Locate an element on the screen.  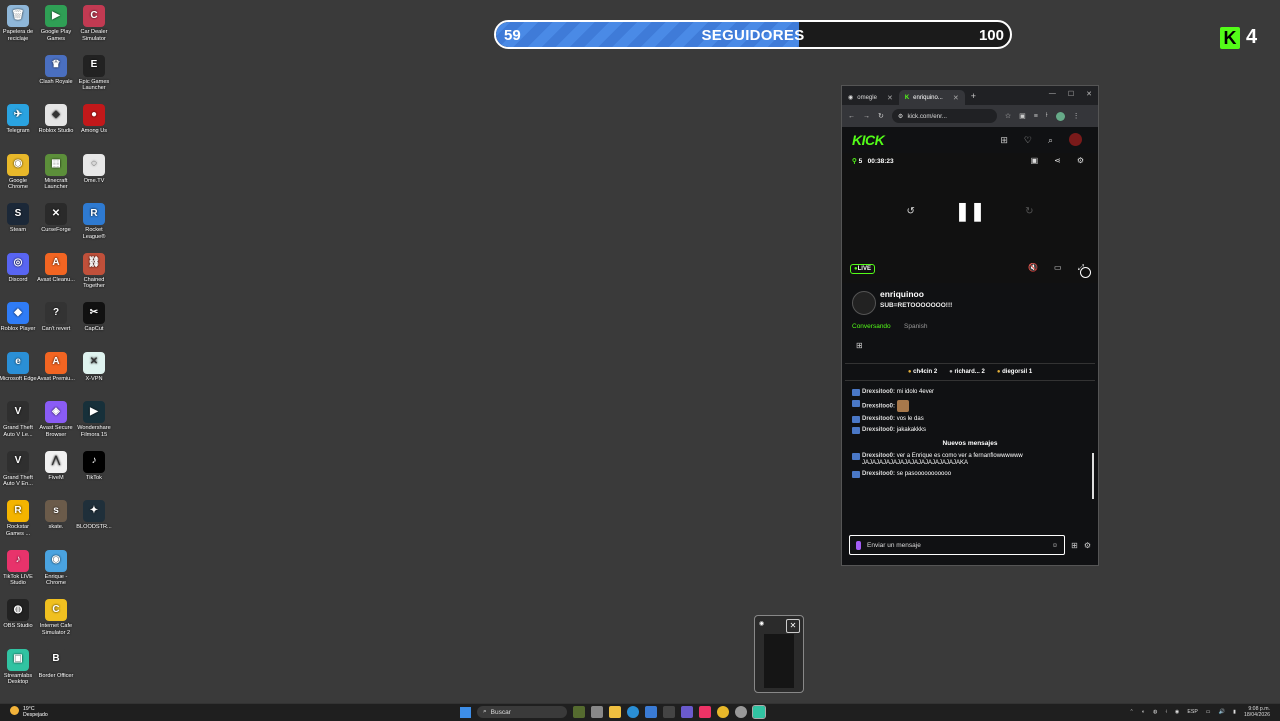
clock: 9:08 p.m. 18/04/2026 is located at coordinates (1257, 712).